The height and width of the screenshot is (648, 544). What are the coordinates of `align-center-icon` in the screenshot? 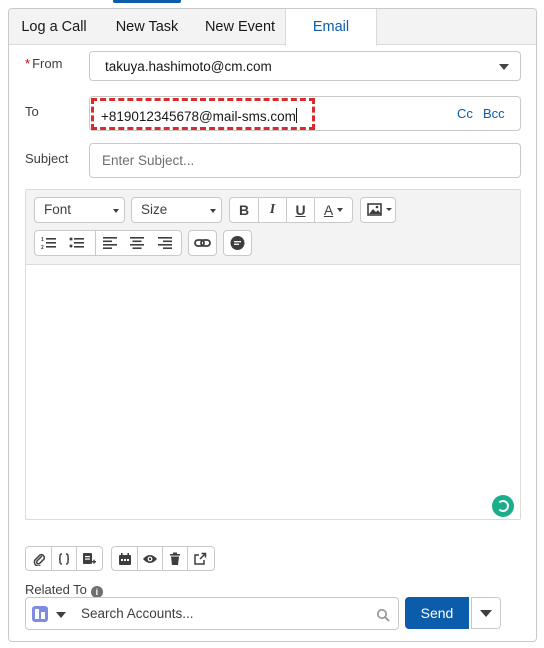 It's located at (137, 243).